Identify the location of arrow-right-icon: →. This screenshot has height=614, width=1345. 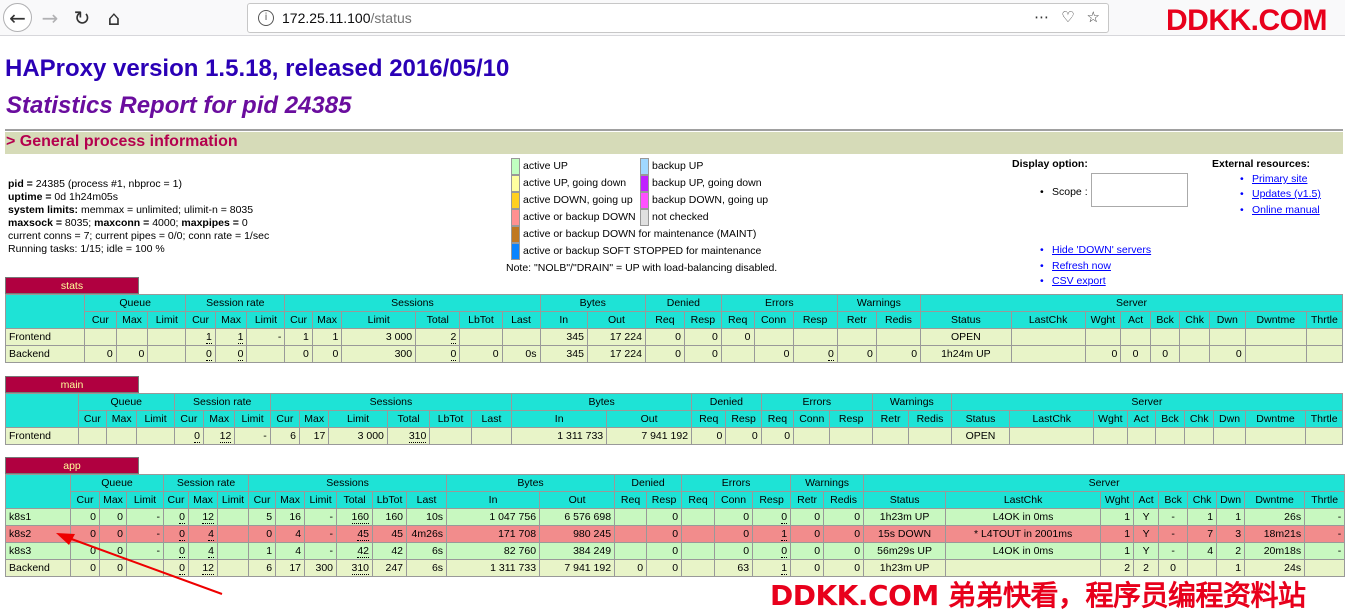
(50, 18).